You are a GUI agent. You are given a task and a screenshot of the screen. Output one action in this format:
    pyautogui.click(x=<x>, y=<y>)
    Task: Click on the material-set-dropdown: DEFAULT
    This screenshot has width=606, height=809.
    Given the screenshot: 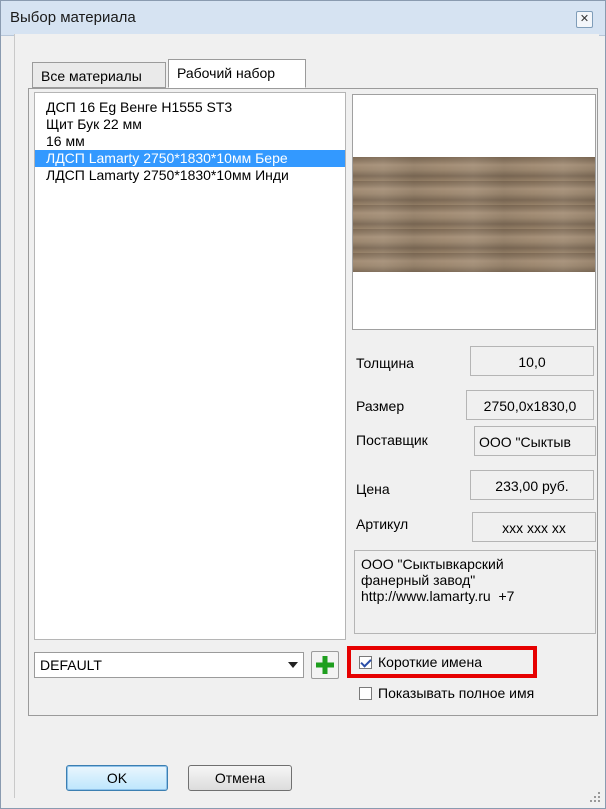 What is the action you would take?
    pyautogui.click(x=169, y=665)
    